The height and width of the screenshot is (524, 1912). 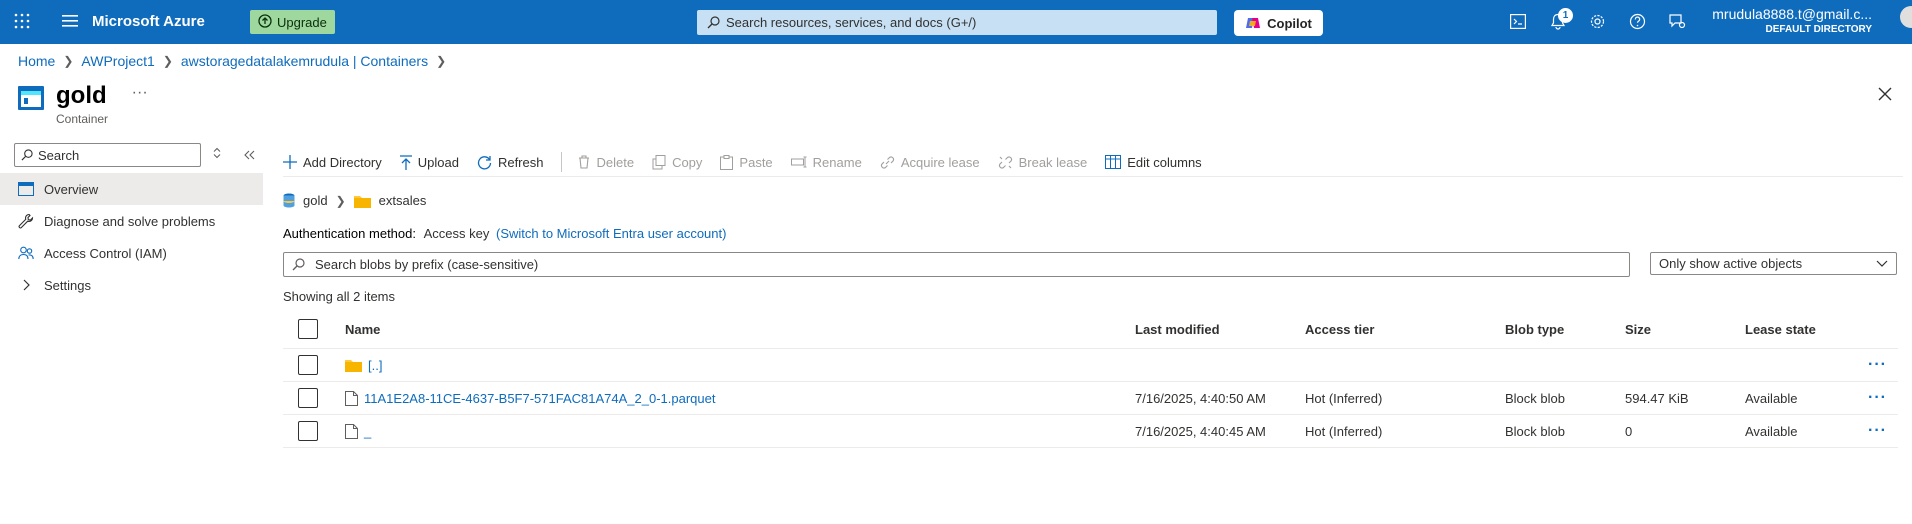 I want to click on sidebar-item-label: Diagnose and solve problems, so click(x=130, y=221).